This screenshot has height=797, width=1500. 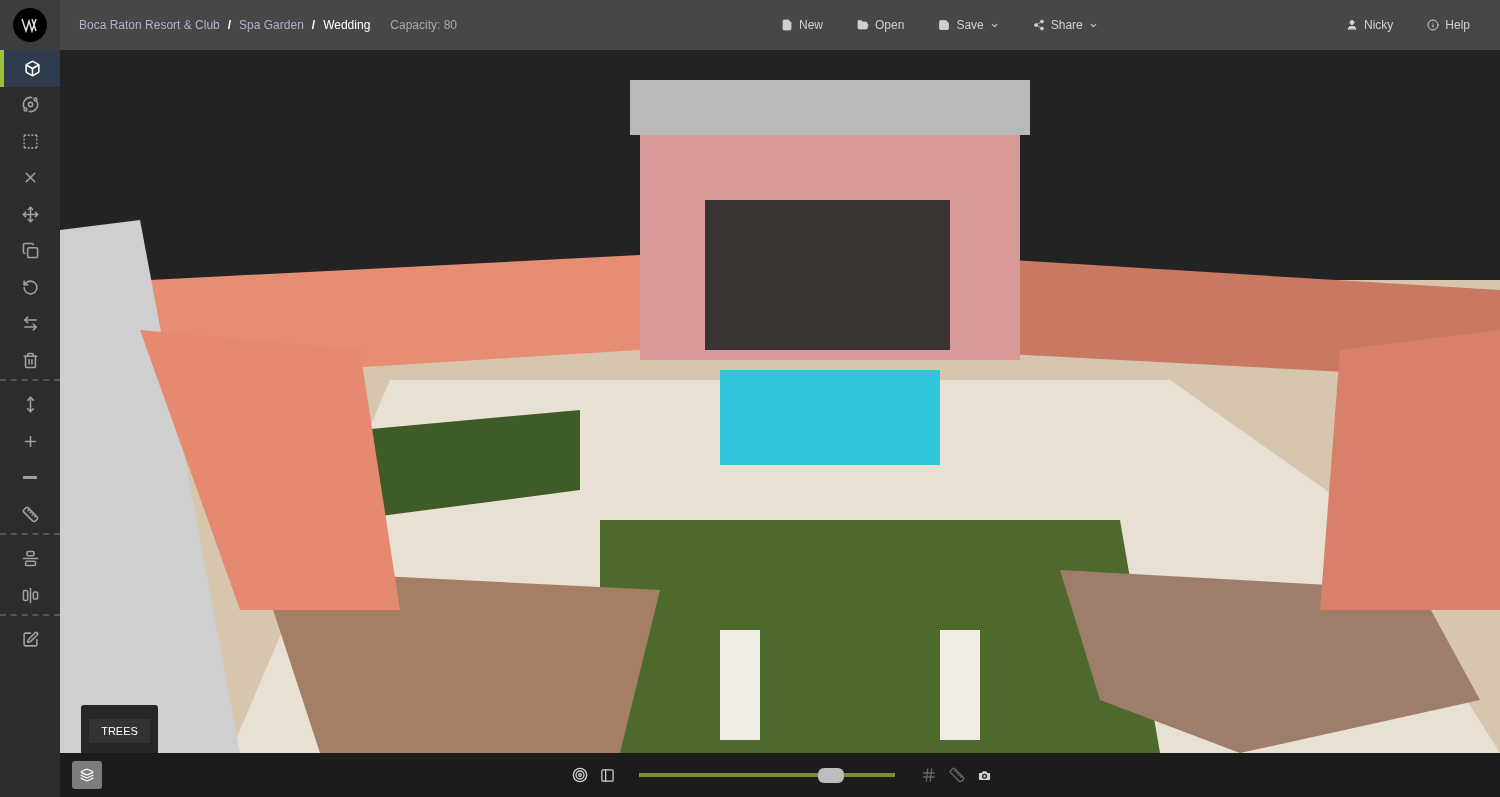 I want to click on distribute-icon, so click(x=30, y=595).